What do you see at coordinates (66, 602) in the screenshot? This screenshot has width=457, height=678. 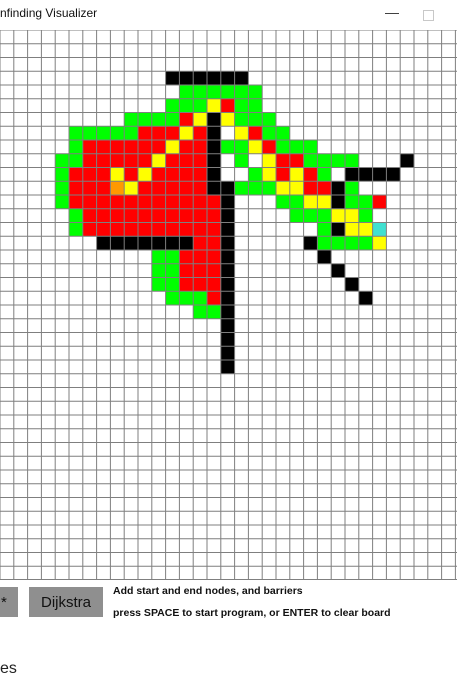 I see `dijkstra-button: Dijkstra` at bounding box center [66, 602].